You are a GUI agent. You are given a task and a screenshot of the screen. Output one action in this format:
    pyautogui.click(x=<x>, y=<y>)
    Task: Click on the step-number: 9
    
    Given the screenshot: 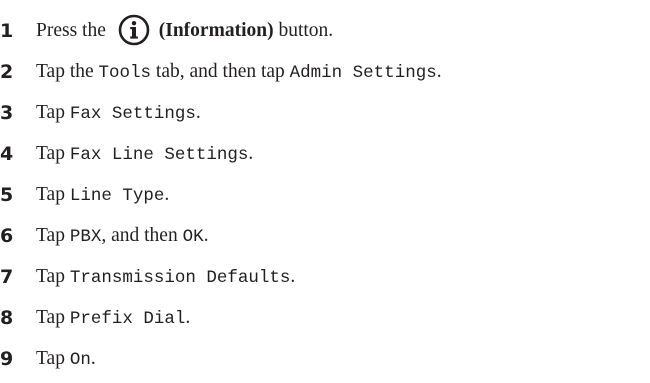 What is the action you would take?
    pyautogui.click(x=7, y=359)
    